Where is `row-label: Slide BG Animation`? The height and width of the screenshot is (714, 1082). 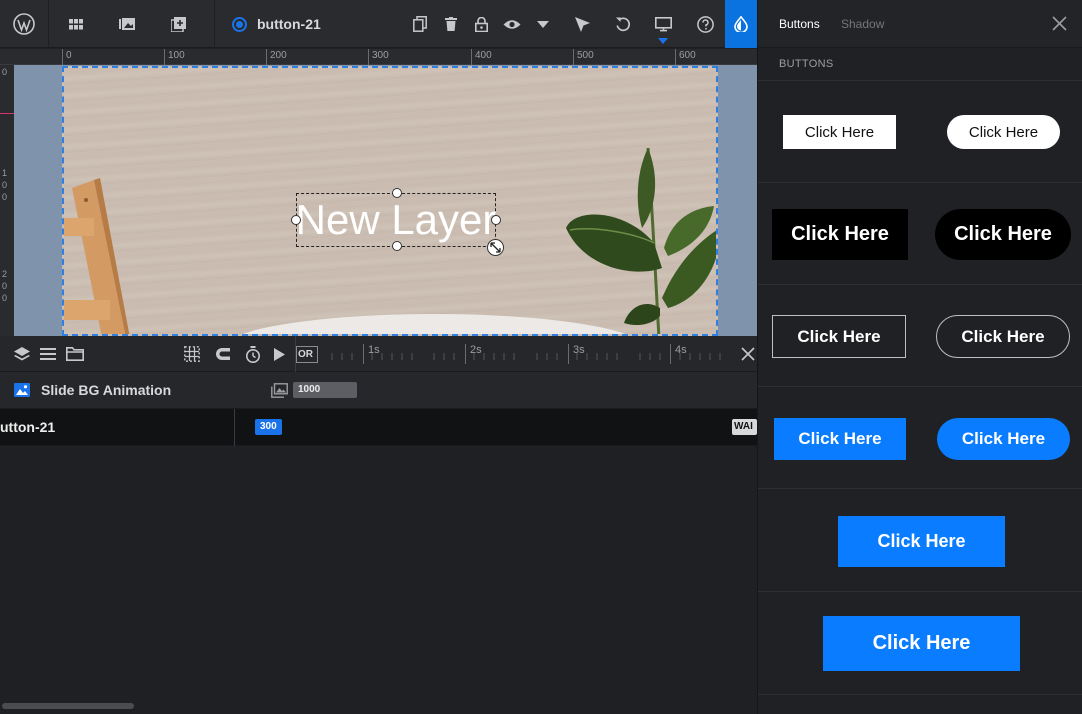
row-label: Slide BG Animation is located at coordinates (106, 390).